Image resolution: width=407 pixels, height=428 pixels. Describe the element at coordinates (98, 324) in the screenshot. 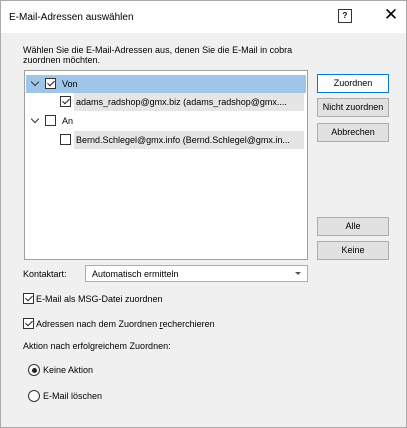

I see `research-label-prefix: Adressen nach dem Zuordnen` at that location.